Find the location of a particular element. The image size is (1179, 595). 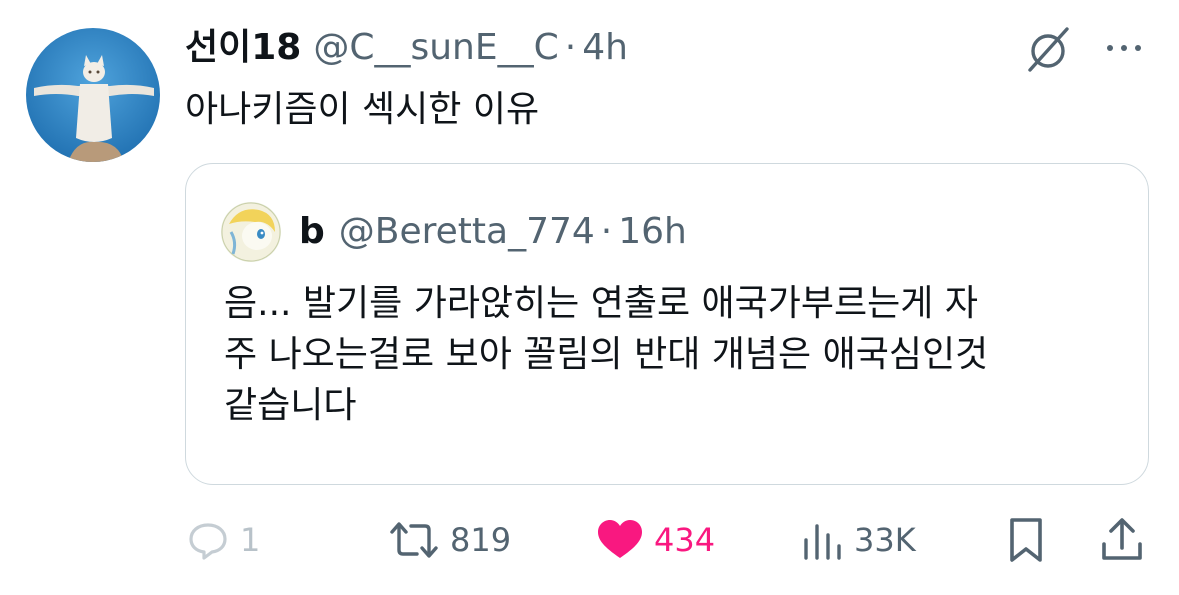

avatar is located at coordinates (93, 95).